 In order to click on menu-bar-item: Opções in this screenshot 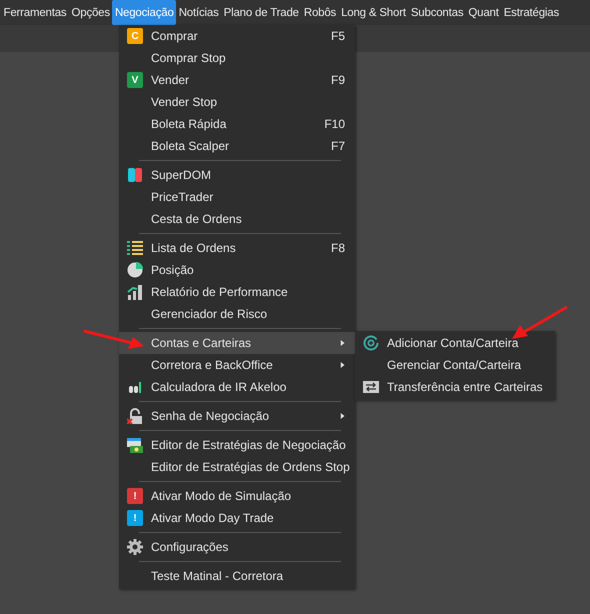, I will do `click(90, 12)`.